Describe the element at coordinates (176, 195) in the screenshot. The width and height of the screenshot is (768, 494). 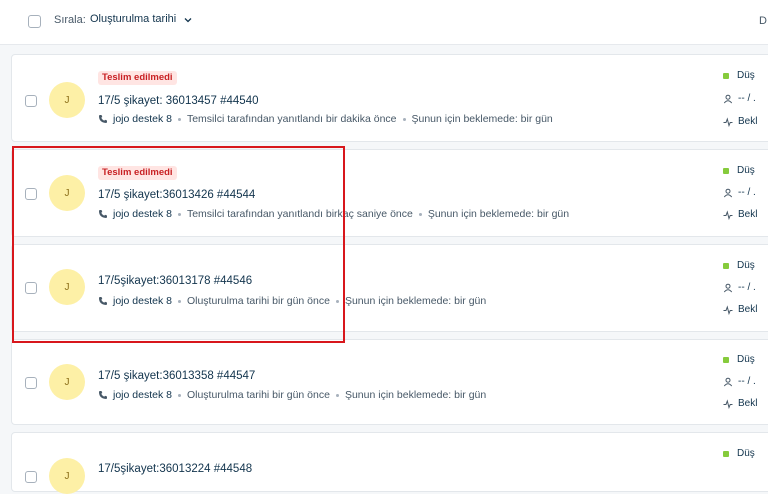
I see `ticket-subject: 17/5 şikayet:36013426 #44544` at that location.